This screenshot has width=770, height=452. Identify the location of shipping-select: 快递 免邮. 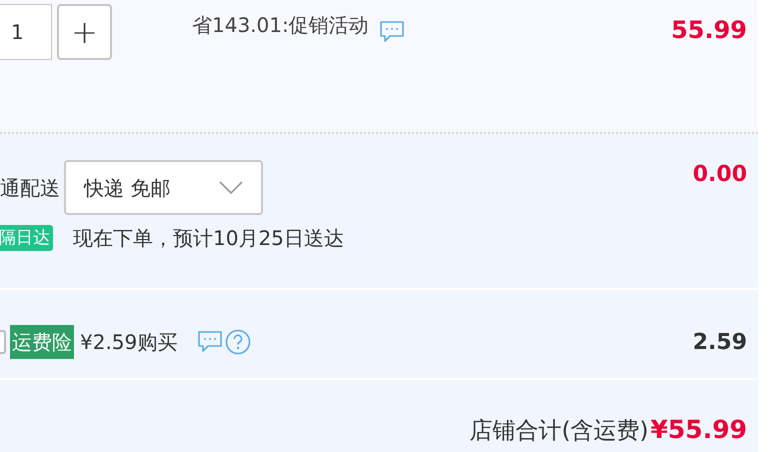
(163, 187).